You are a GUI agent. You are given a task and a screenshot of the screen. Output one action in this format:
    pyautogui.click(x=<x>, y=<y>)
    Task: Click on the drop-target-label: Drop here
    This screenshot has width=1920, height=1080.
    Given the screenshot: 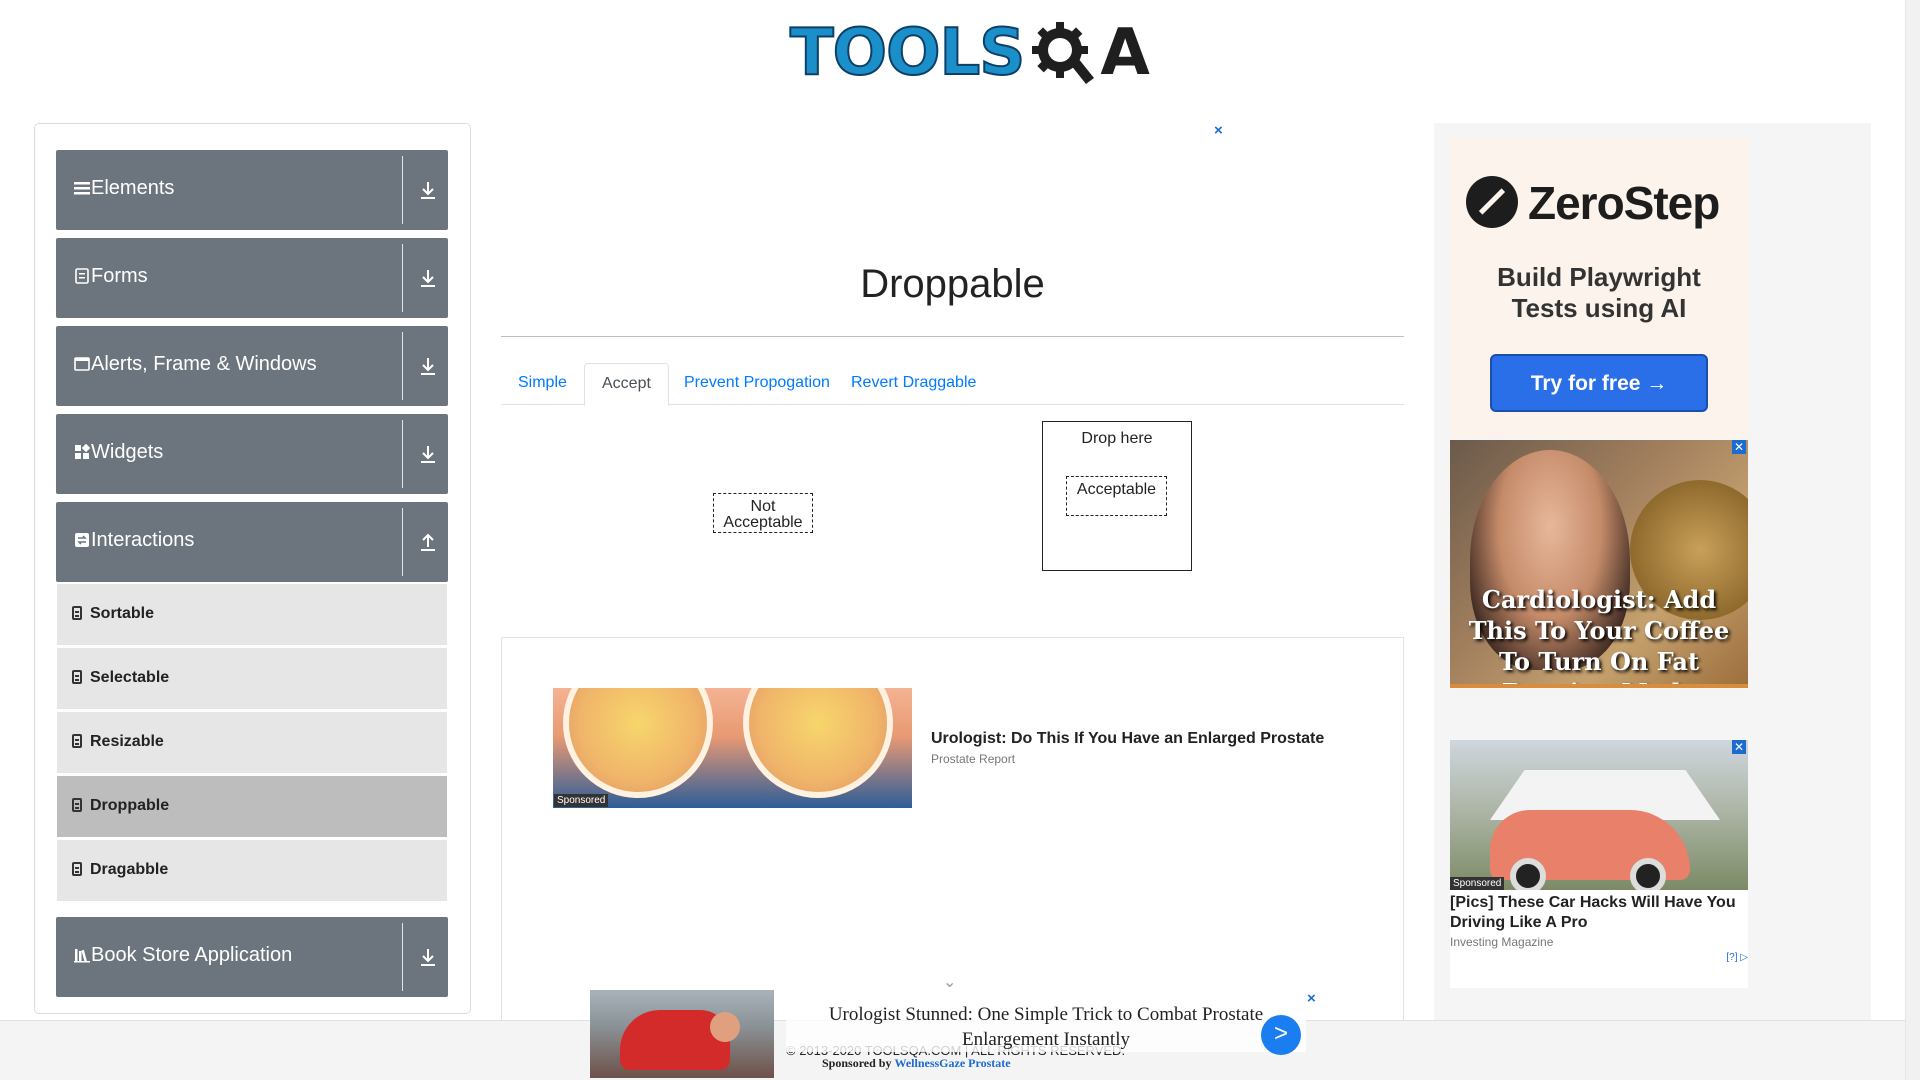 What is the action you would take?
    pyautogui.click(x=1117, y=438)
    